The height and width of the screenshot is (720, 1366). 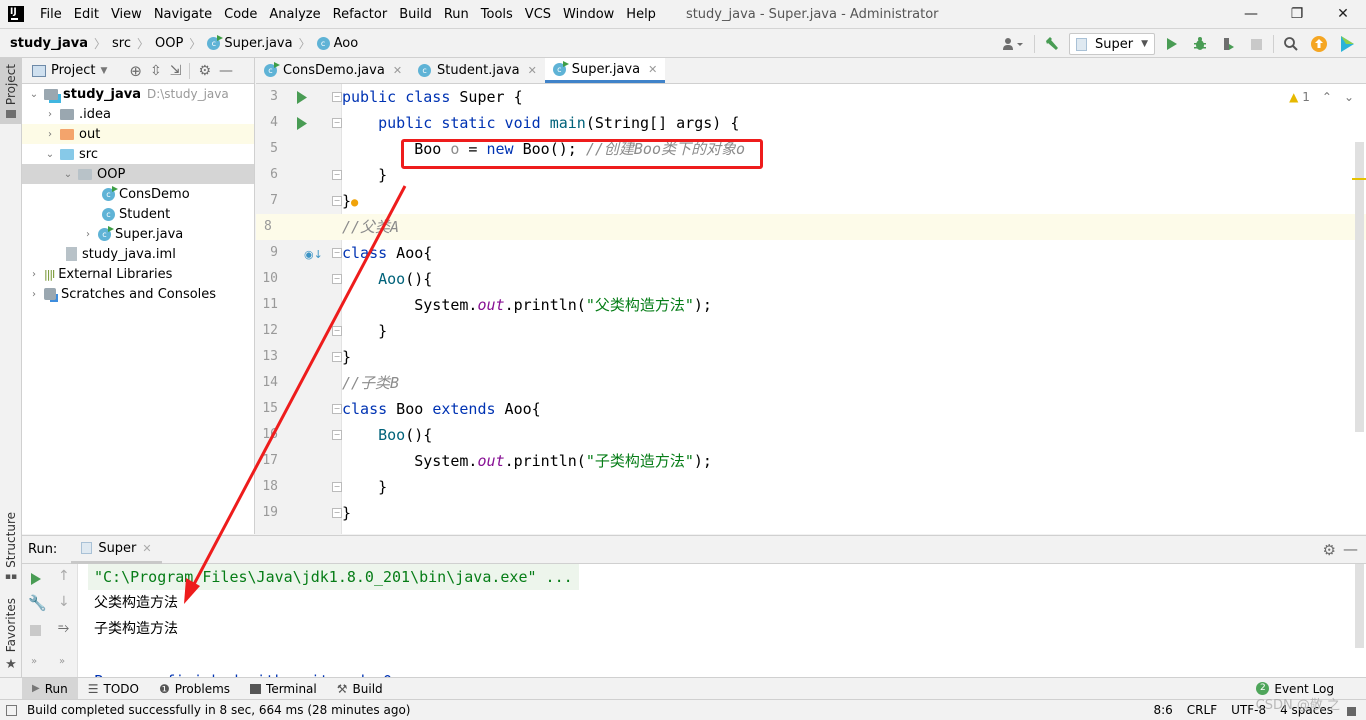 I want to click on project-view-select: Project ▼, so click(x=69, y=70).